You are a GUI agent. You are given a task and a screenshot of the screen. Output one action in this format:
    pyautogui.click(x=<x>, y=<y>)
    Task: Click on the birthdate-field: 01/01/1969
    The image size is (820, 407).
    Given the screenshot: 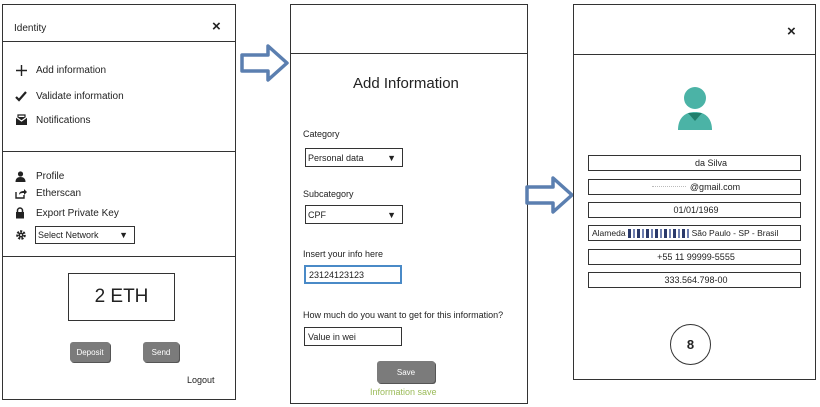 What is the action you would take?
    pyautogui.click(x=694, y=210)
    